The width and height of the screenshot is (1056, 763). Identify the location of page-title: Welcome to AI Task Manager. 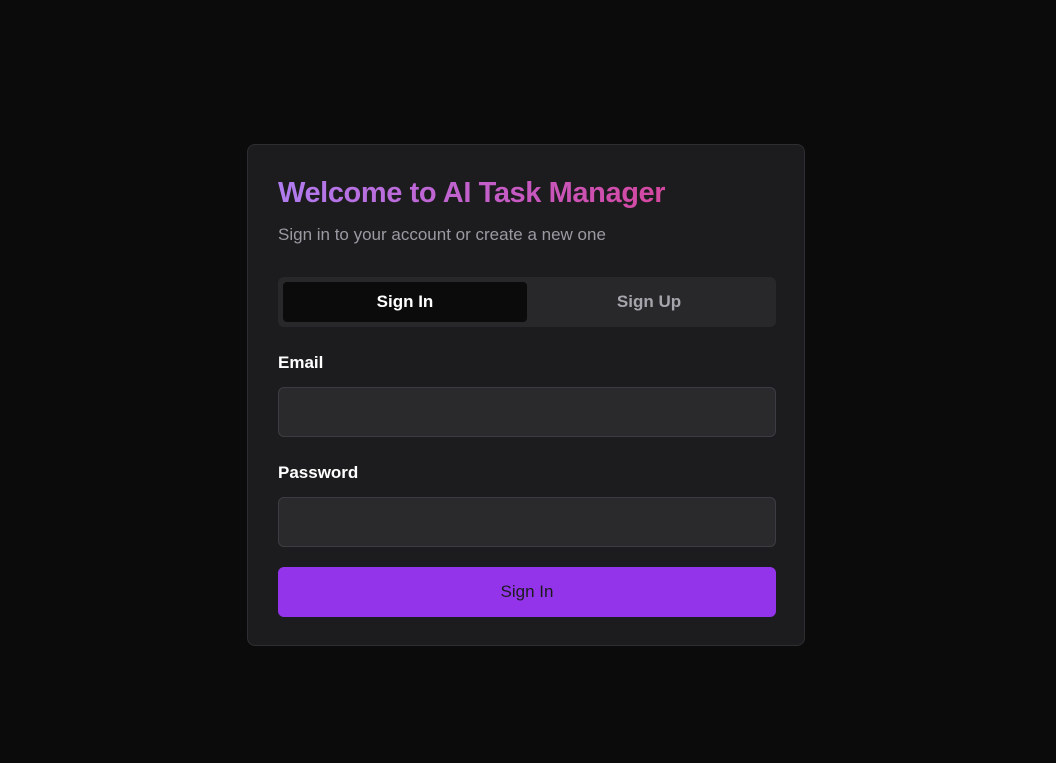
(472, 193).